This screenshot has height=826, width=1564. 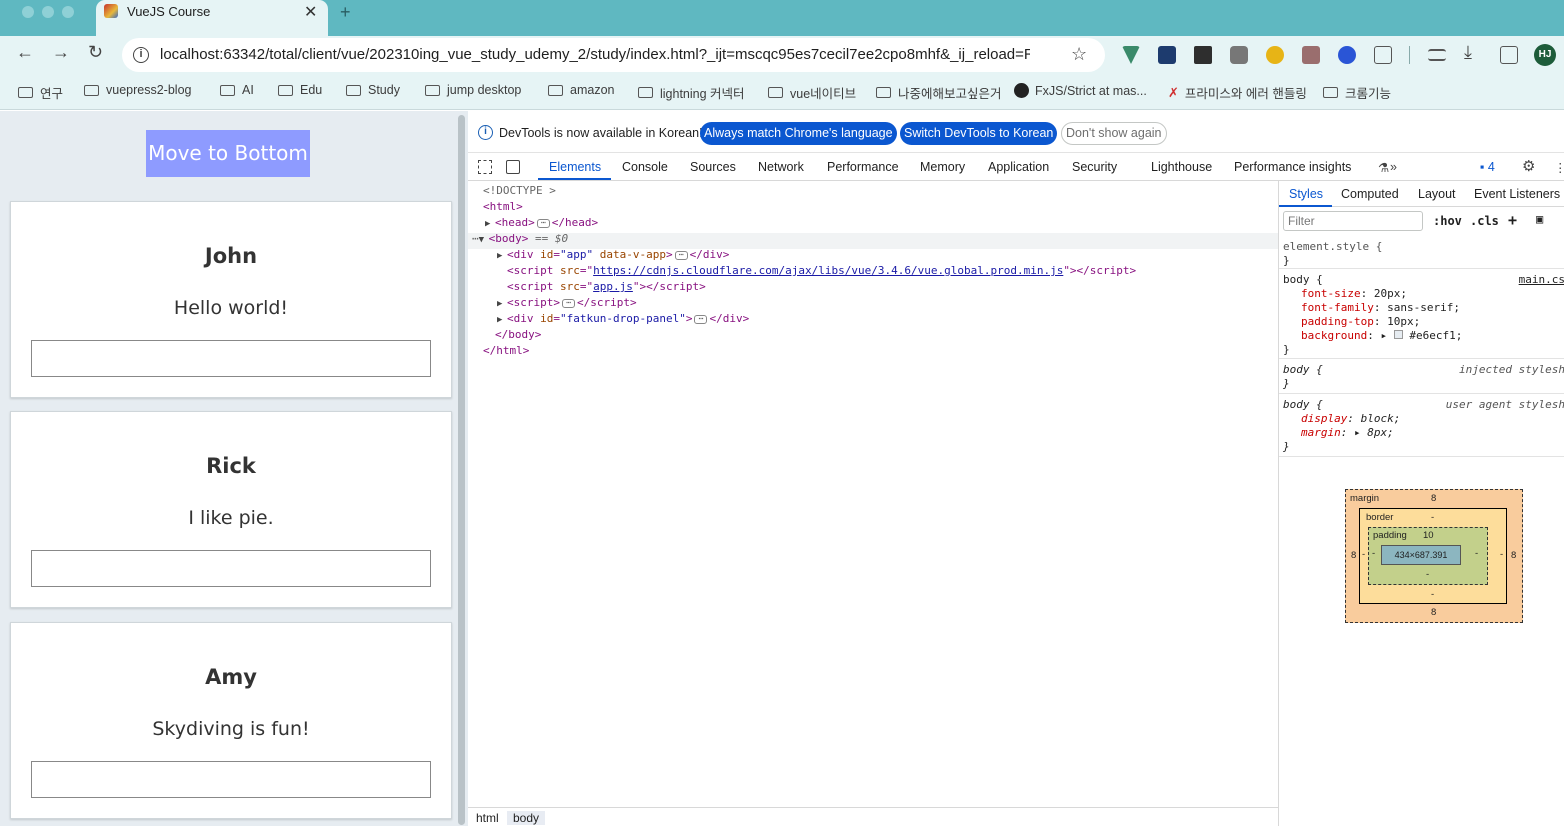 What do you see at coordinates (1131, 55) in the screenshot?
I see `vue-devtools-extension-icon` at bounding box center [1131, 55].